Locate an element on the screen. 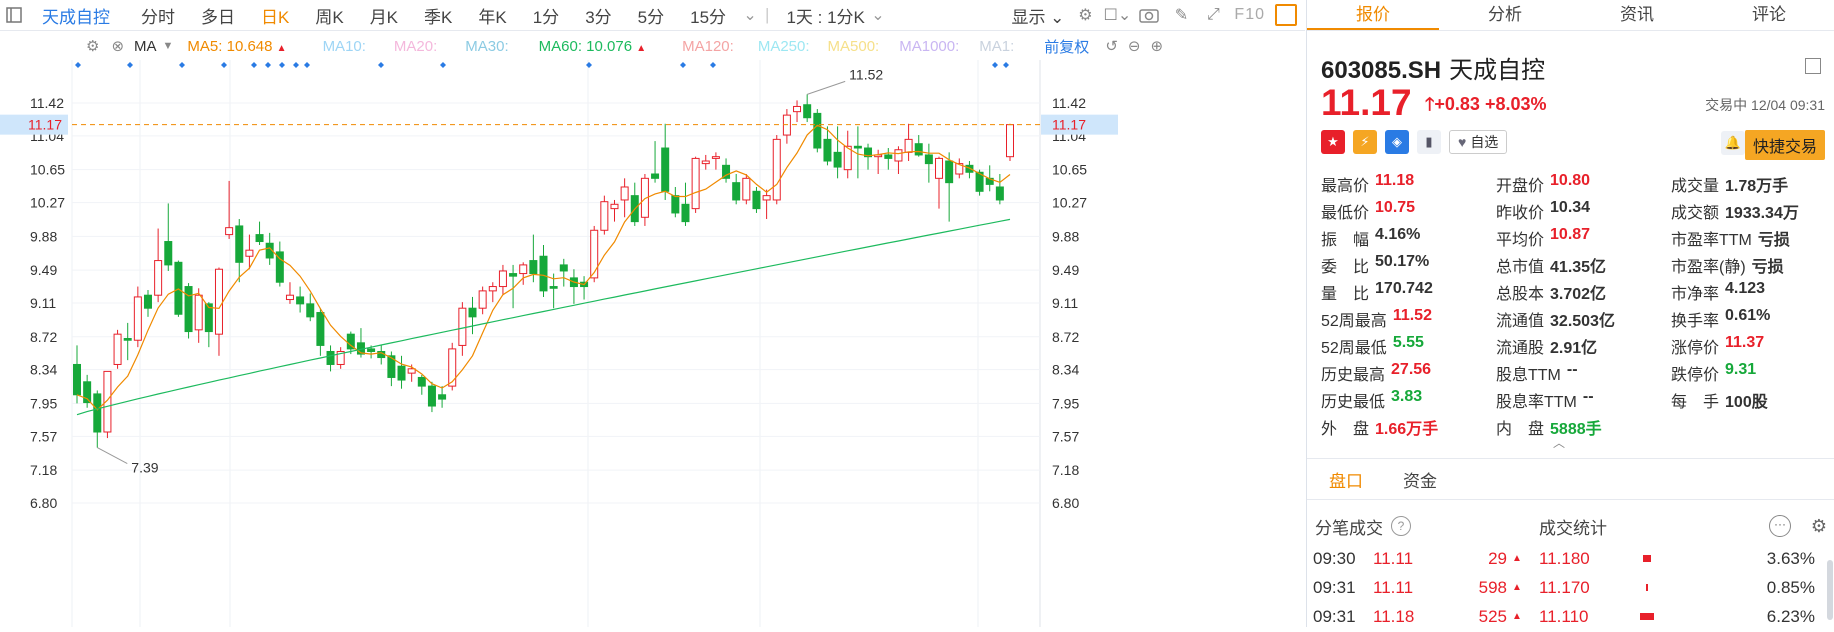 Image resolution: width=1834 pixels, height=632 pixels. f10-button: F10 is located at coordinates (1249, 15).